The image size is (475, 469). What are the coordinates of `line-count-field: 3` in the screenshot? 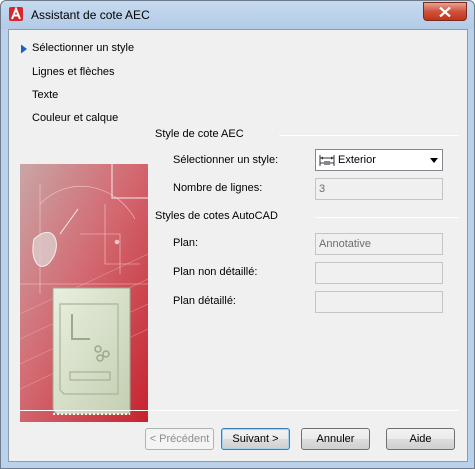 It's located at (379, 189).